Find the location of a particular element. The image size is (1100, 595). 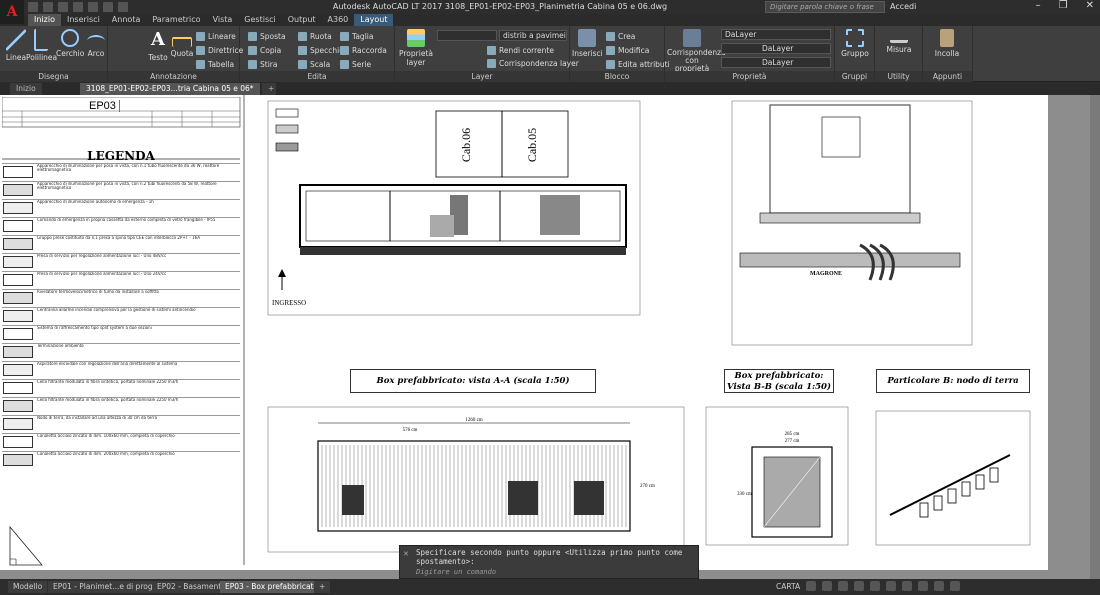

command-input: Digitare un comando is located at coordinates (556, 573).